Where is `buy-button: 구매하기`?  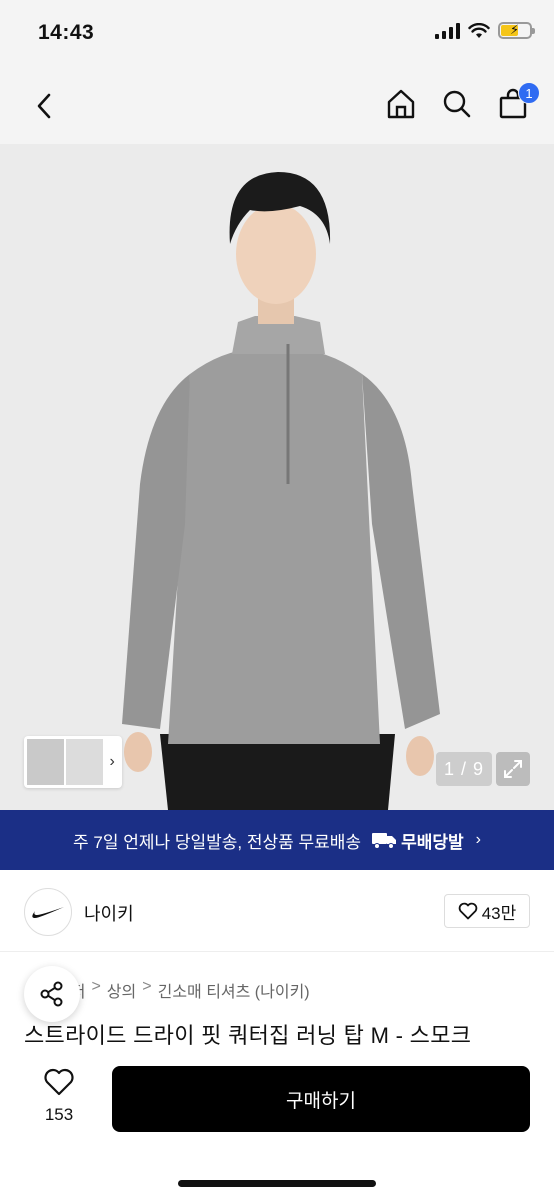
buy-button: 구매하기 is located at coordinates (321, 1099).